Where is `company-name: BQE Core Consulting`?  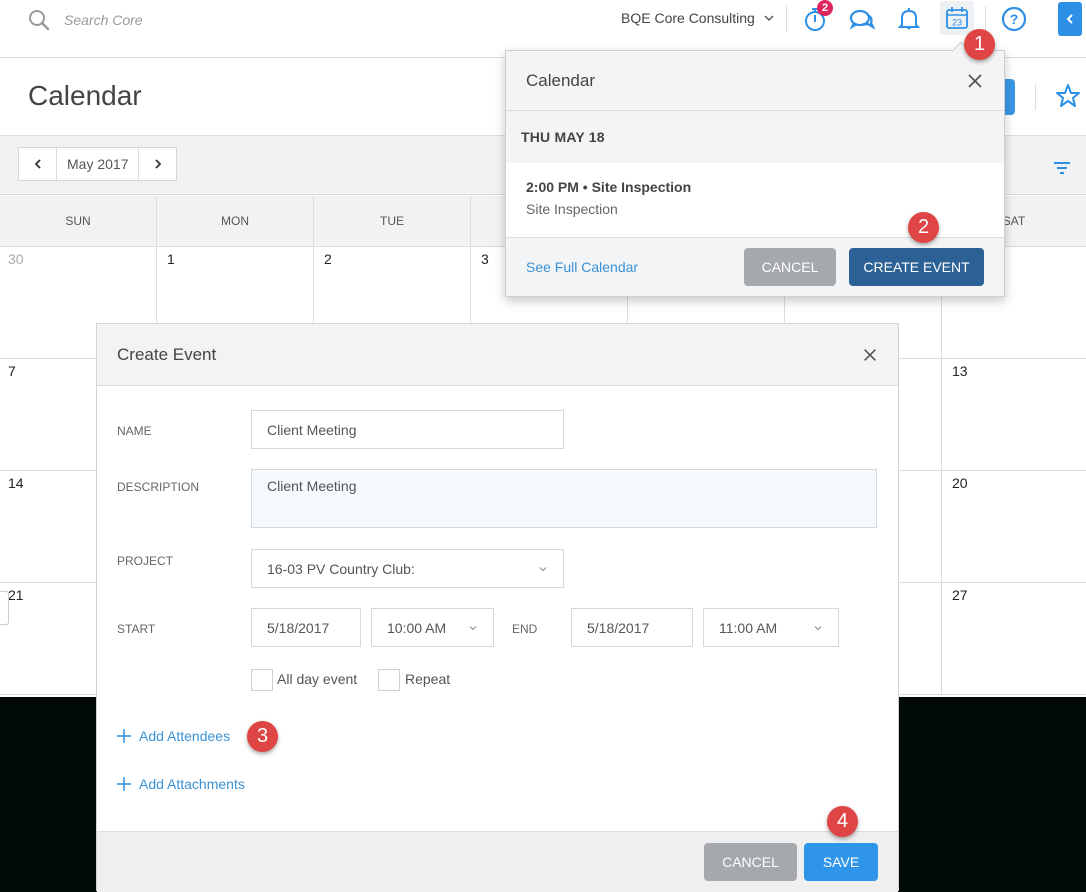
company-name: BQE Core Consulting is located at coordinates (688, 18).